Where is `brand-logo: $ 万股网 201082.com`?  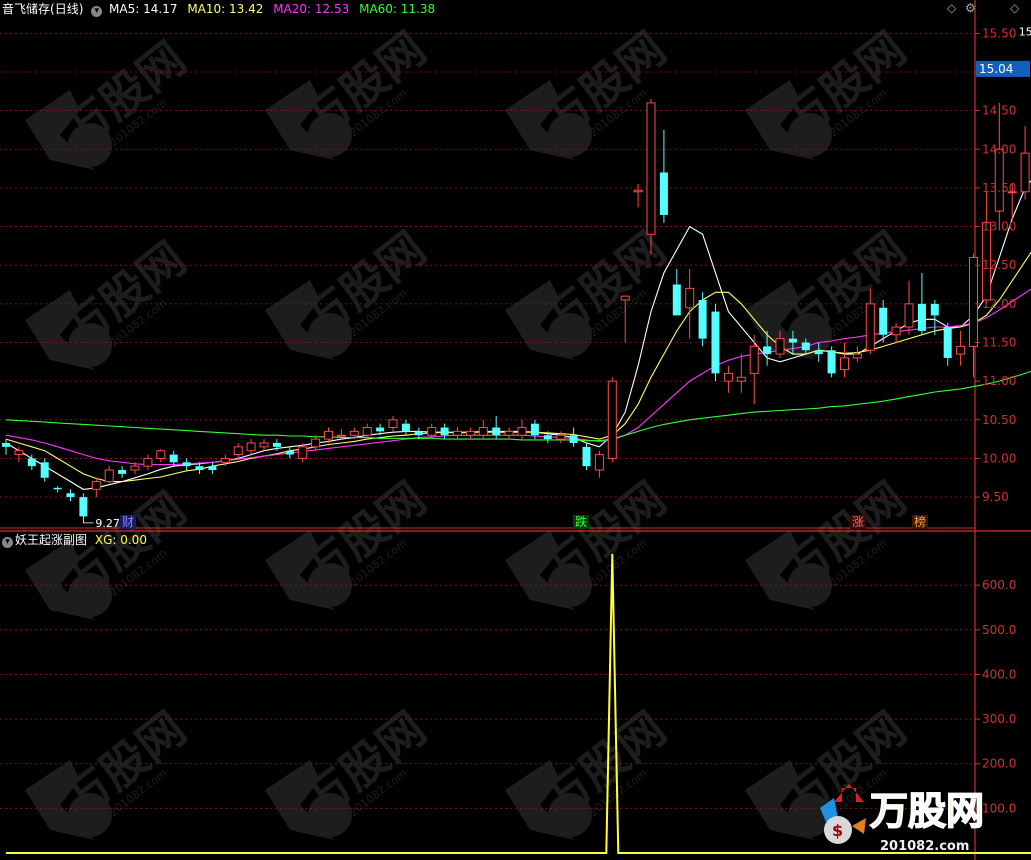
brand-logo: $ 万股网 201082.com is located at coordinates (902, 819).